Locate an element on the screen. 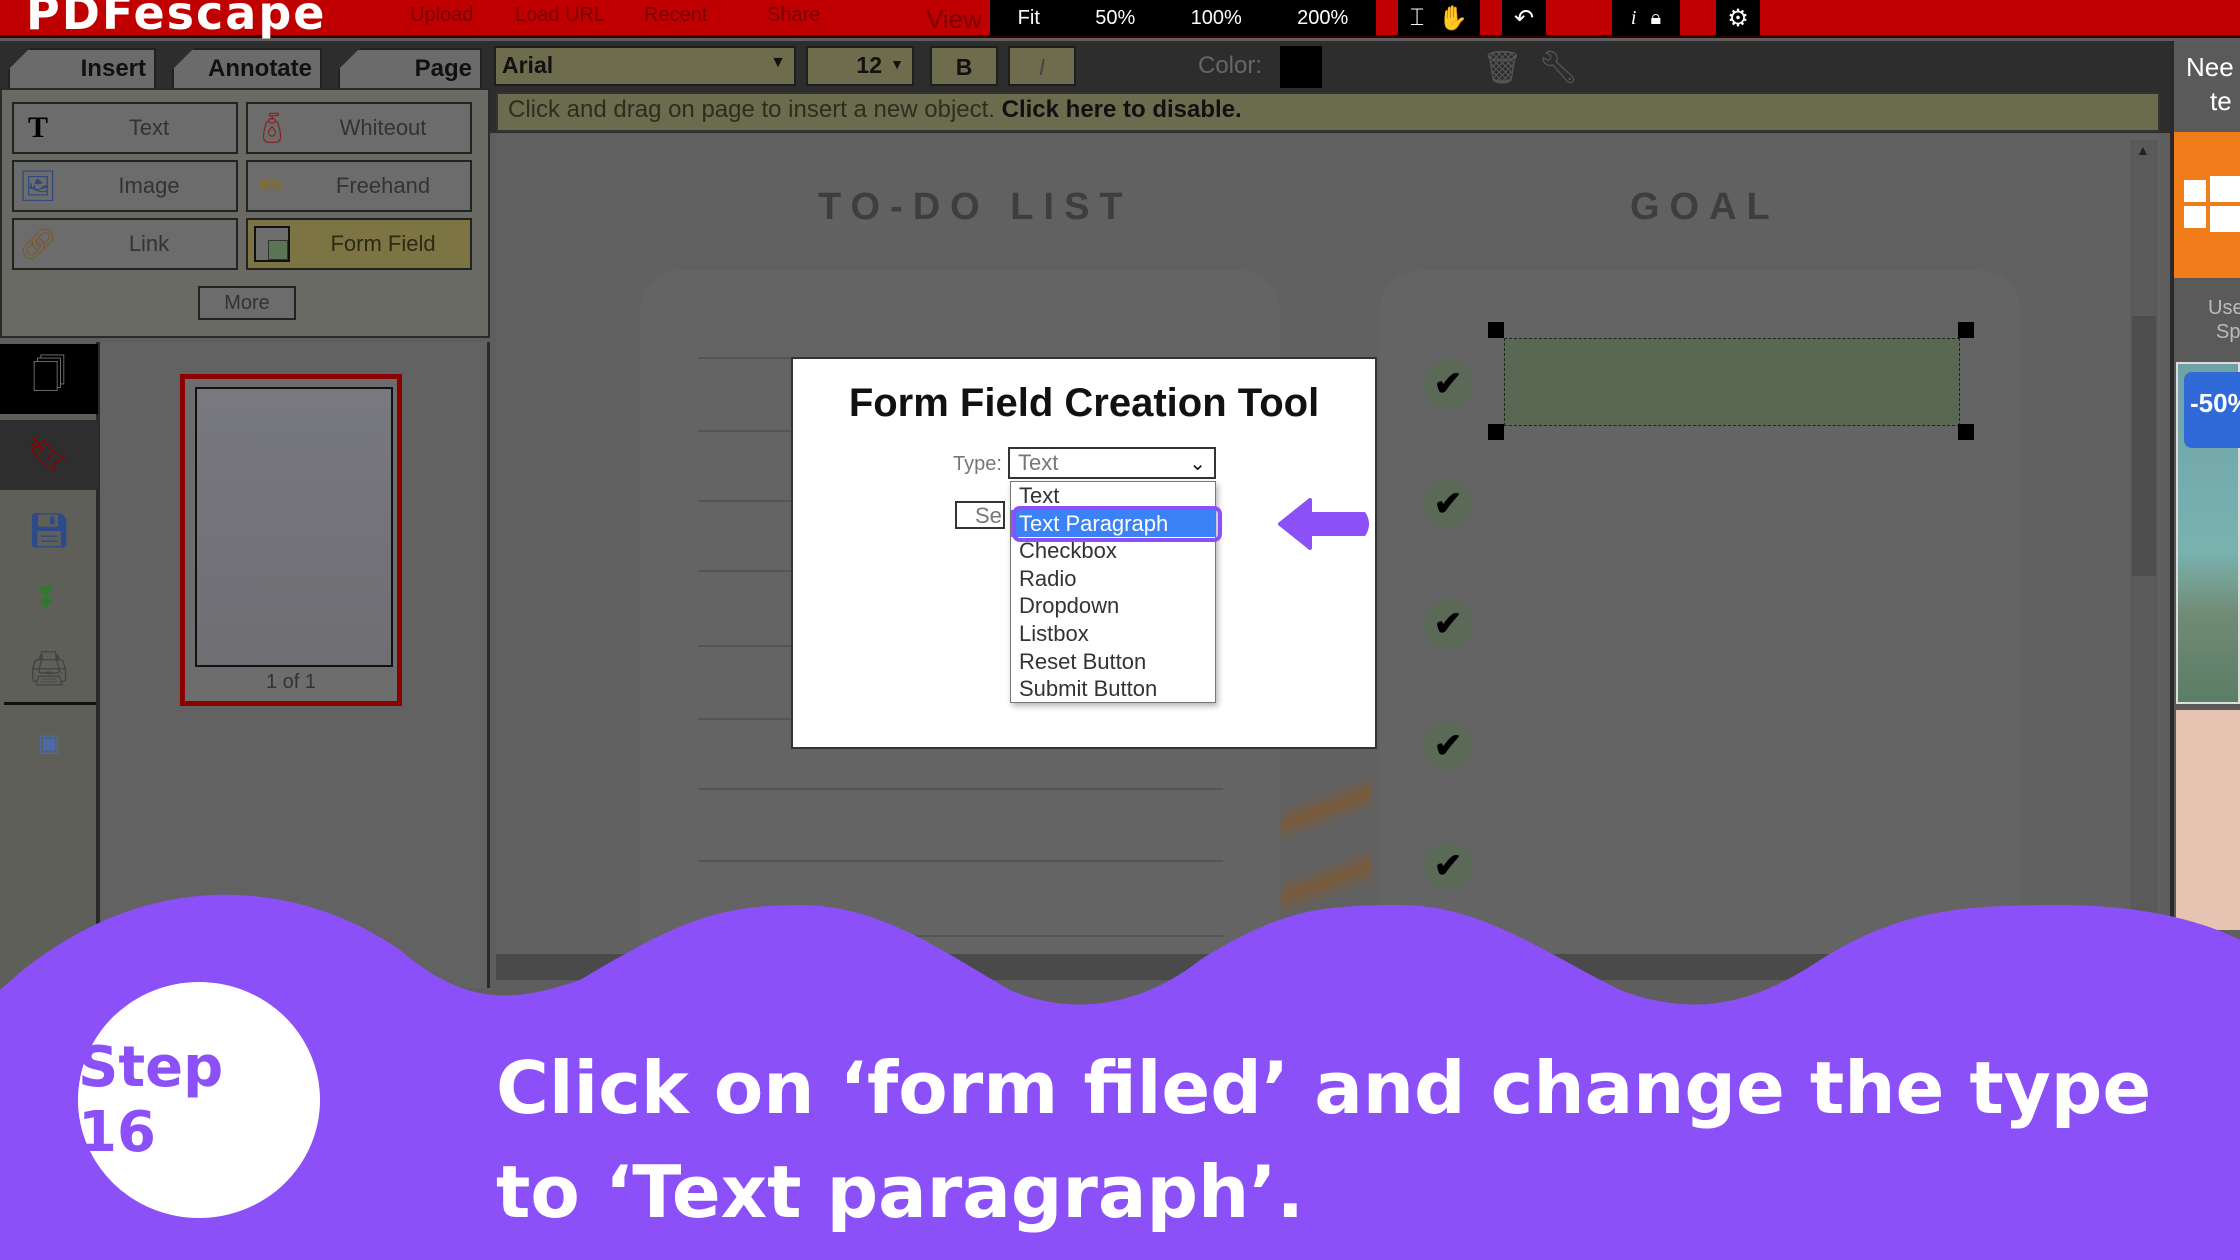  view-label: View is located at coordinates (954, 19).